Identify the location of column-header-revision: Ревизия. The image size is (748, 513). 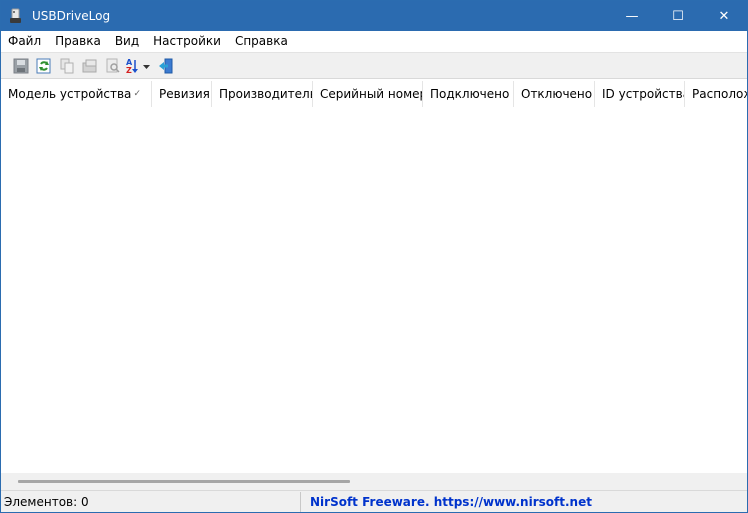
(182, 94).